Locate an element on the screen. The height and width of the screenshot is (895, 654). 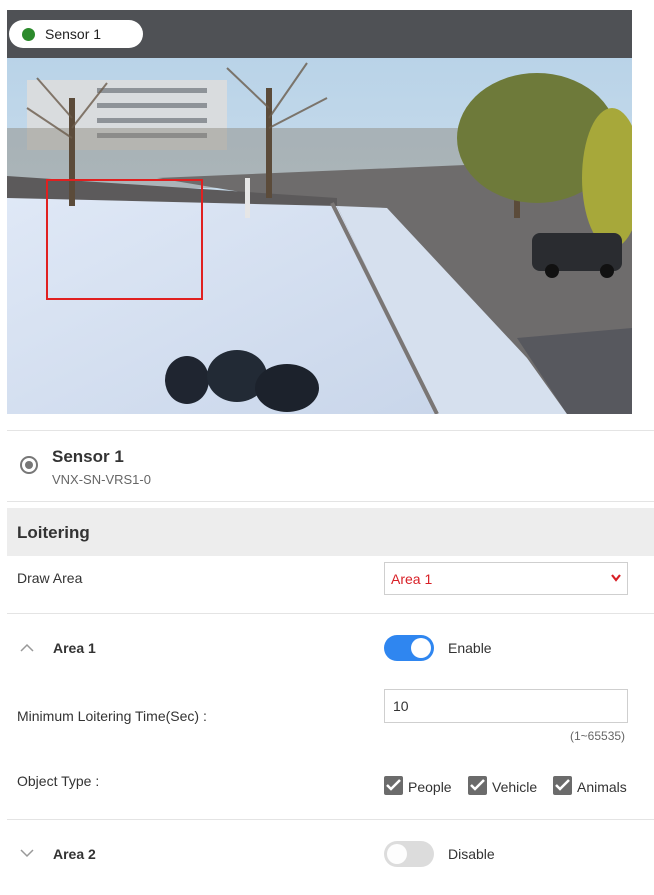
preview-toolbar: Sensor 1 is located at coordinates (319, 34).